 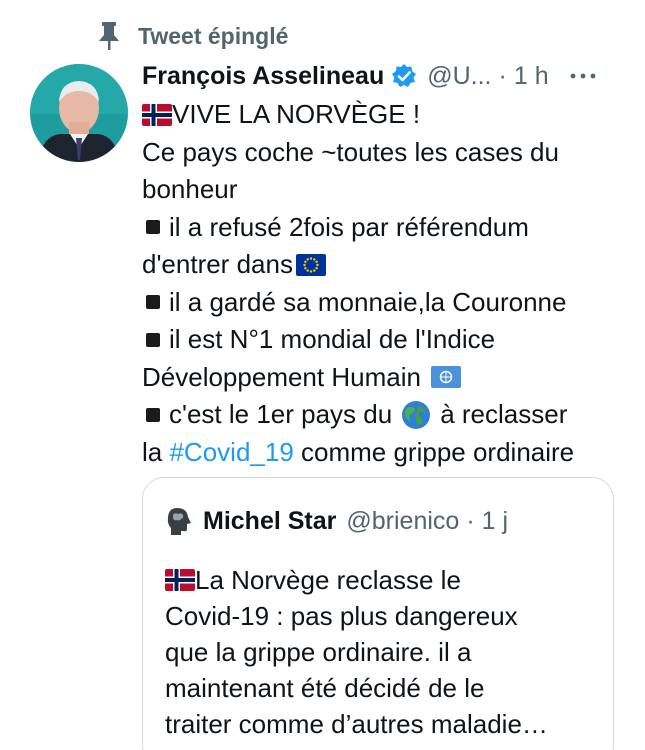 What do you see at coordinates (281, 376) in the screenshot?
I see `tweet-line: Développement Humain` at bounding box center [281, 376].